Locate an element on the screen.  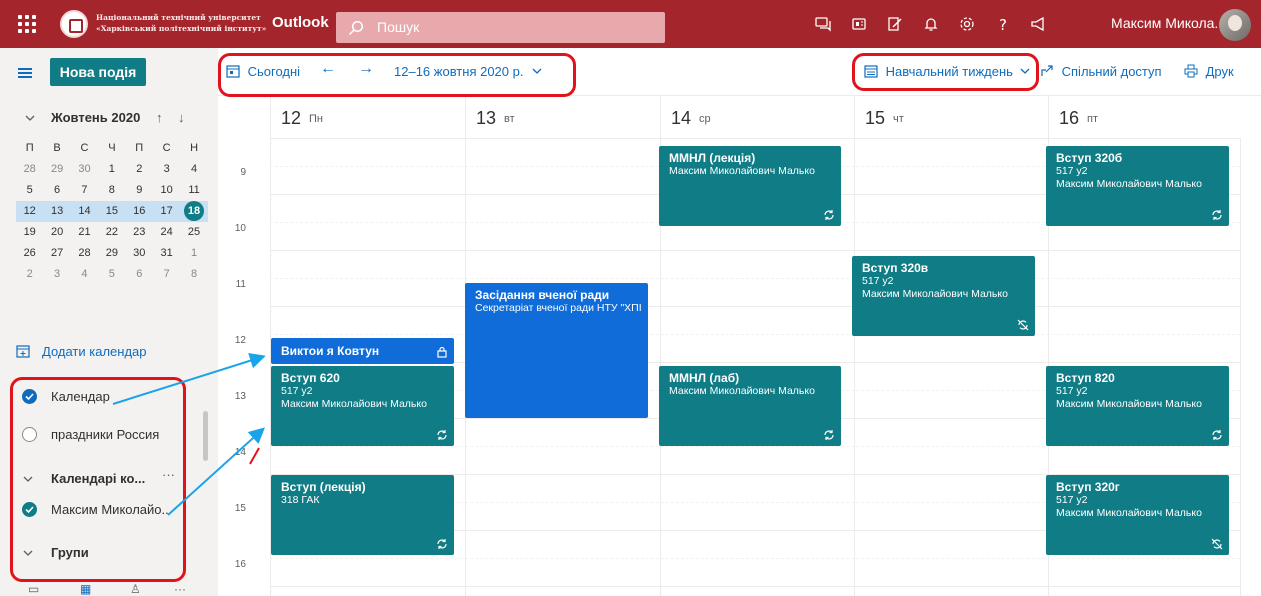
feedback-icon is located at coordinates (1039, 24).